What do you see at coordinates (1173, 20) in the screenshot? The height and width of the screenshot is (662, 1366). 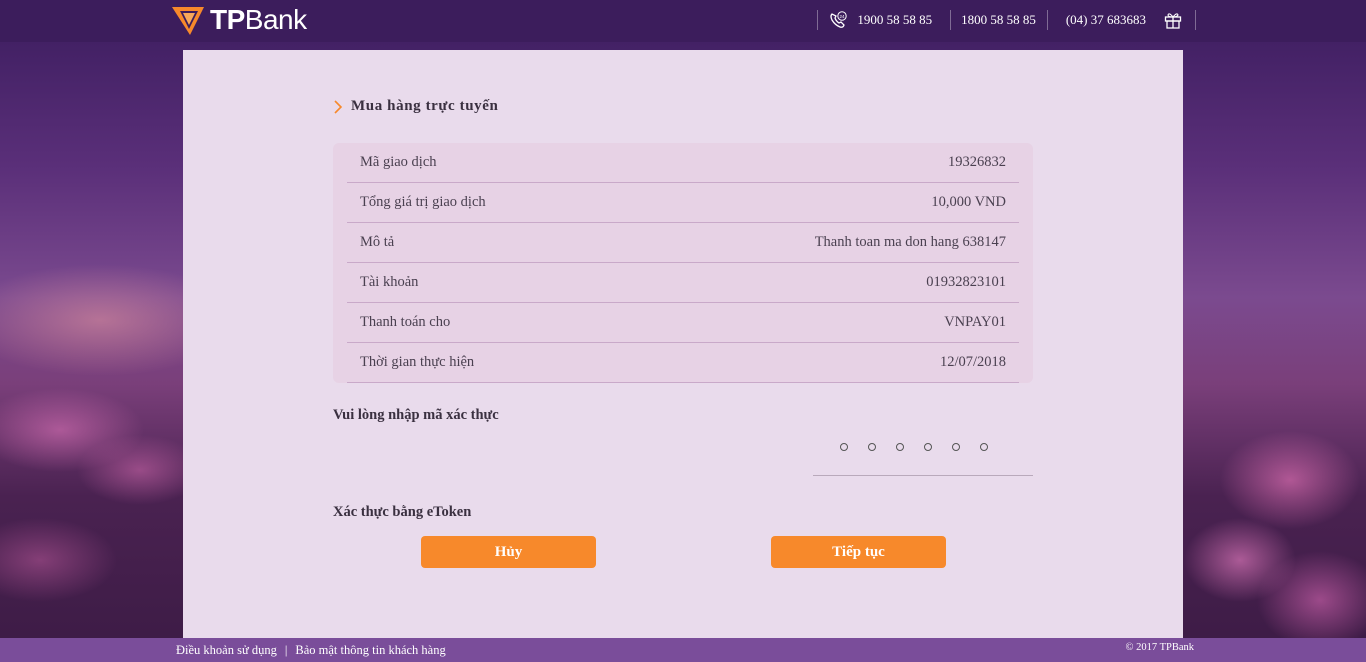 I see `gift-icon` at bounding box center [1173, 20].